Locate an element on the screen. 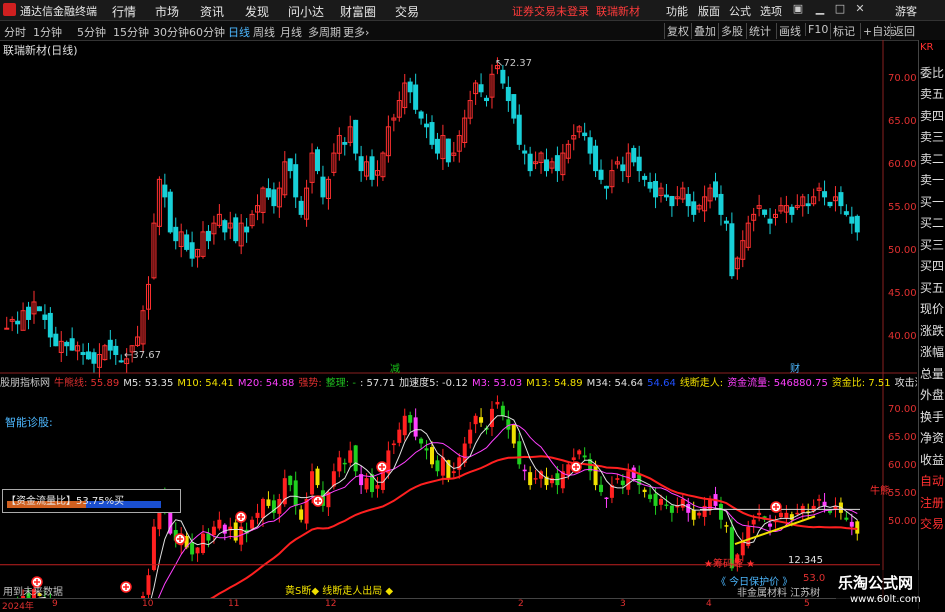 The width and height of the screenshot is (945, 612). indicator-value: 线断走人: is located at coordinates (701, 383).